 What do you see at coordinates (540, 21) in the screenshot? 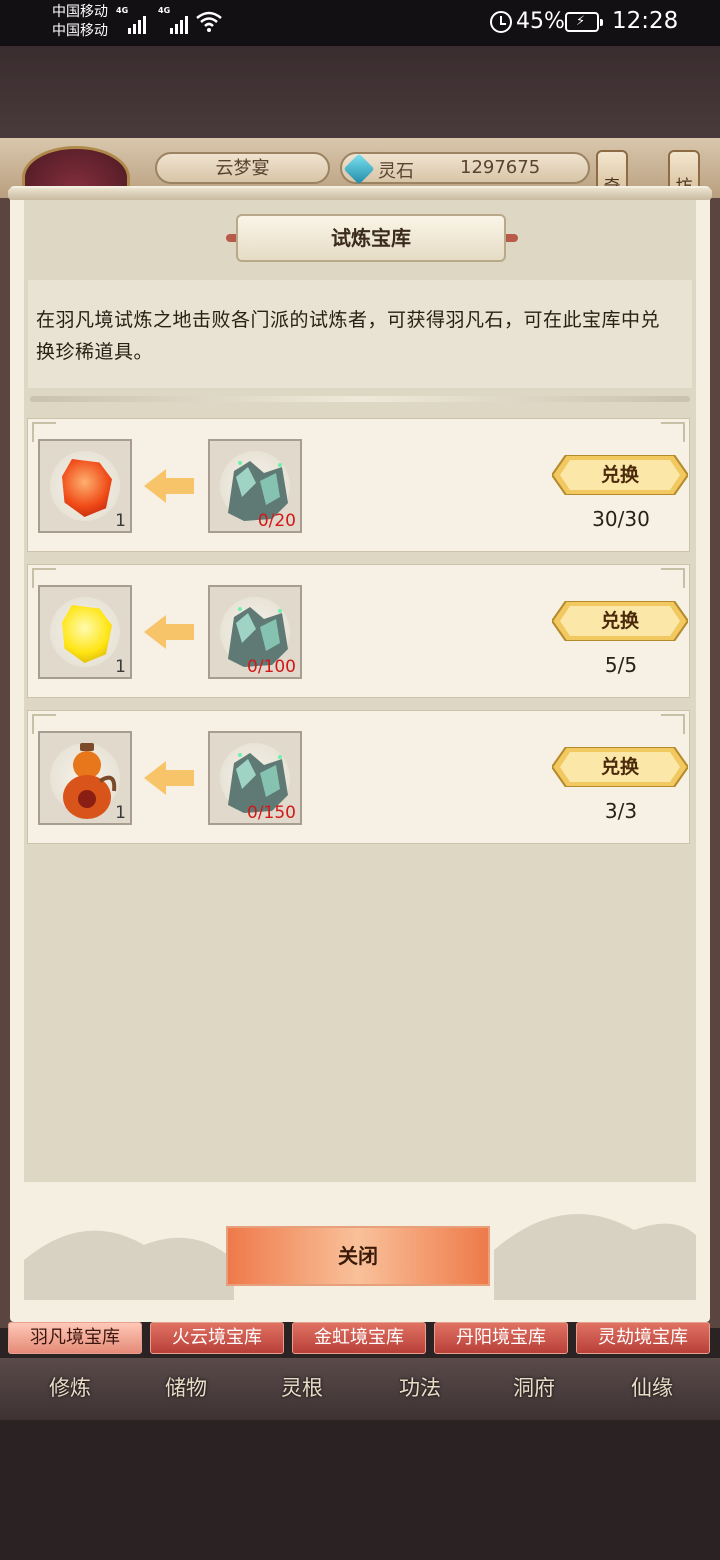
I see `battery-percent: 45%` at bounding box center [540, 21].